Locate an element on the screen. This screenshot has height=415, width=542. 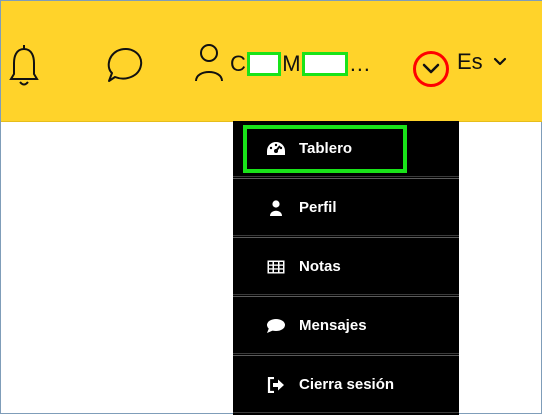
language-selector: Es is located at coordinates (482, 62).